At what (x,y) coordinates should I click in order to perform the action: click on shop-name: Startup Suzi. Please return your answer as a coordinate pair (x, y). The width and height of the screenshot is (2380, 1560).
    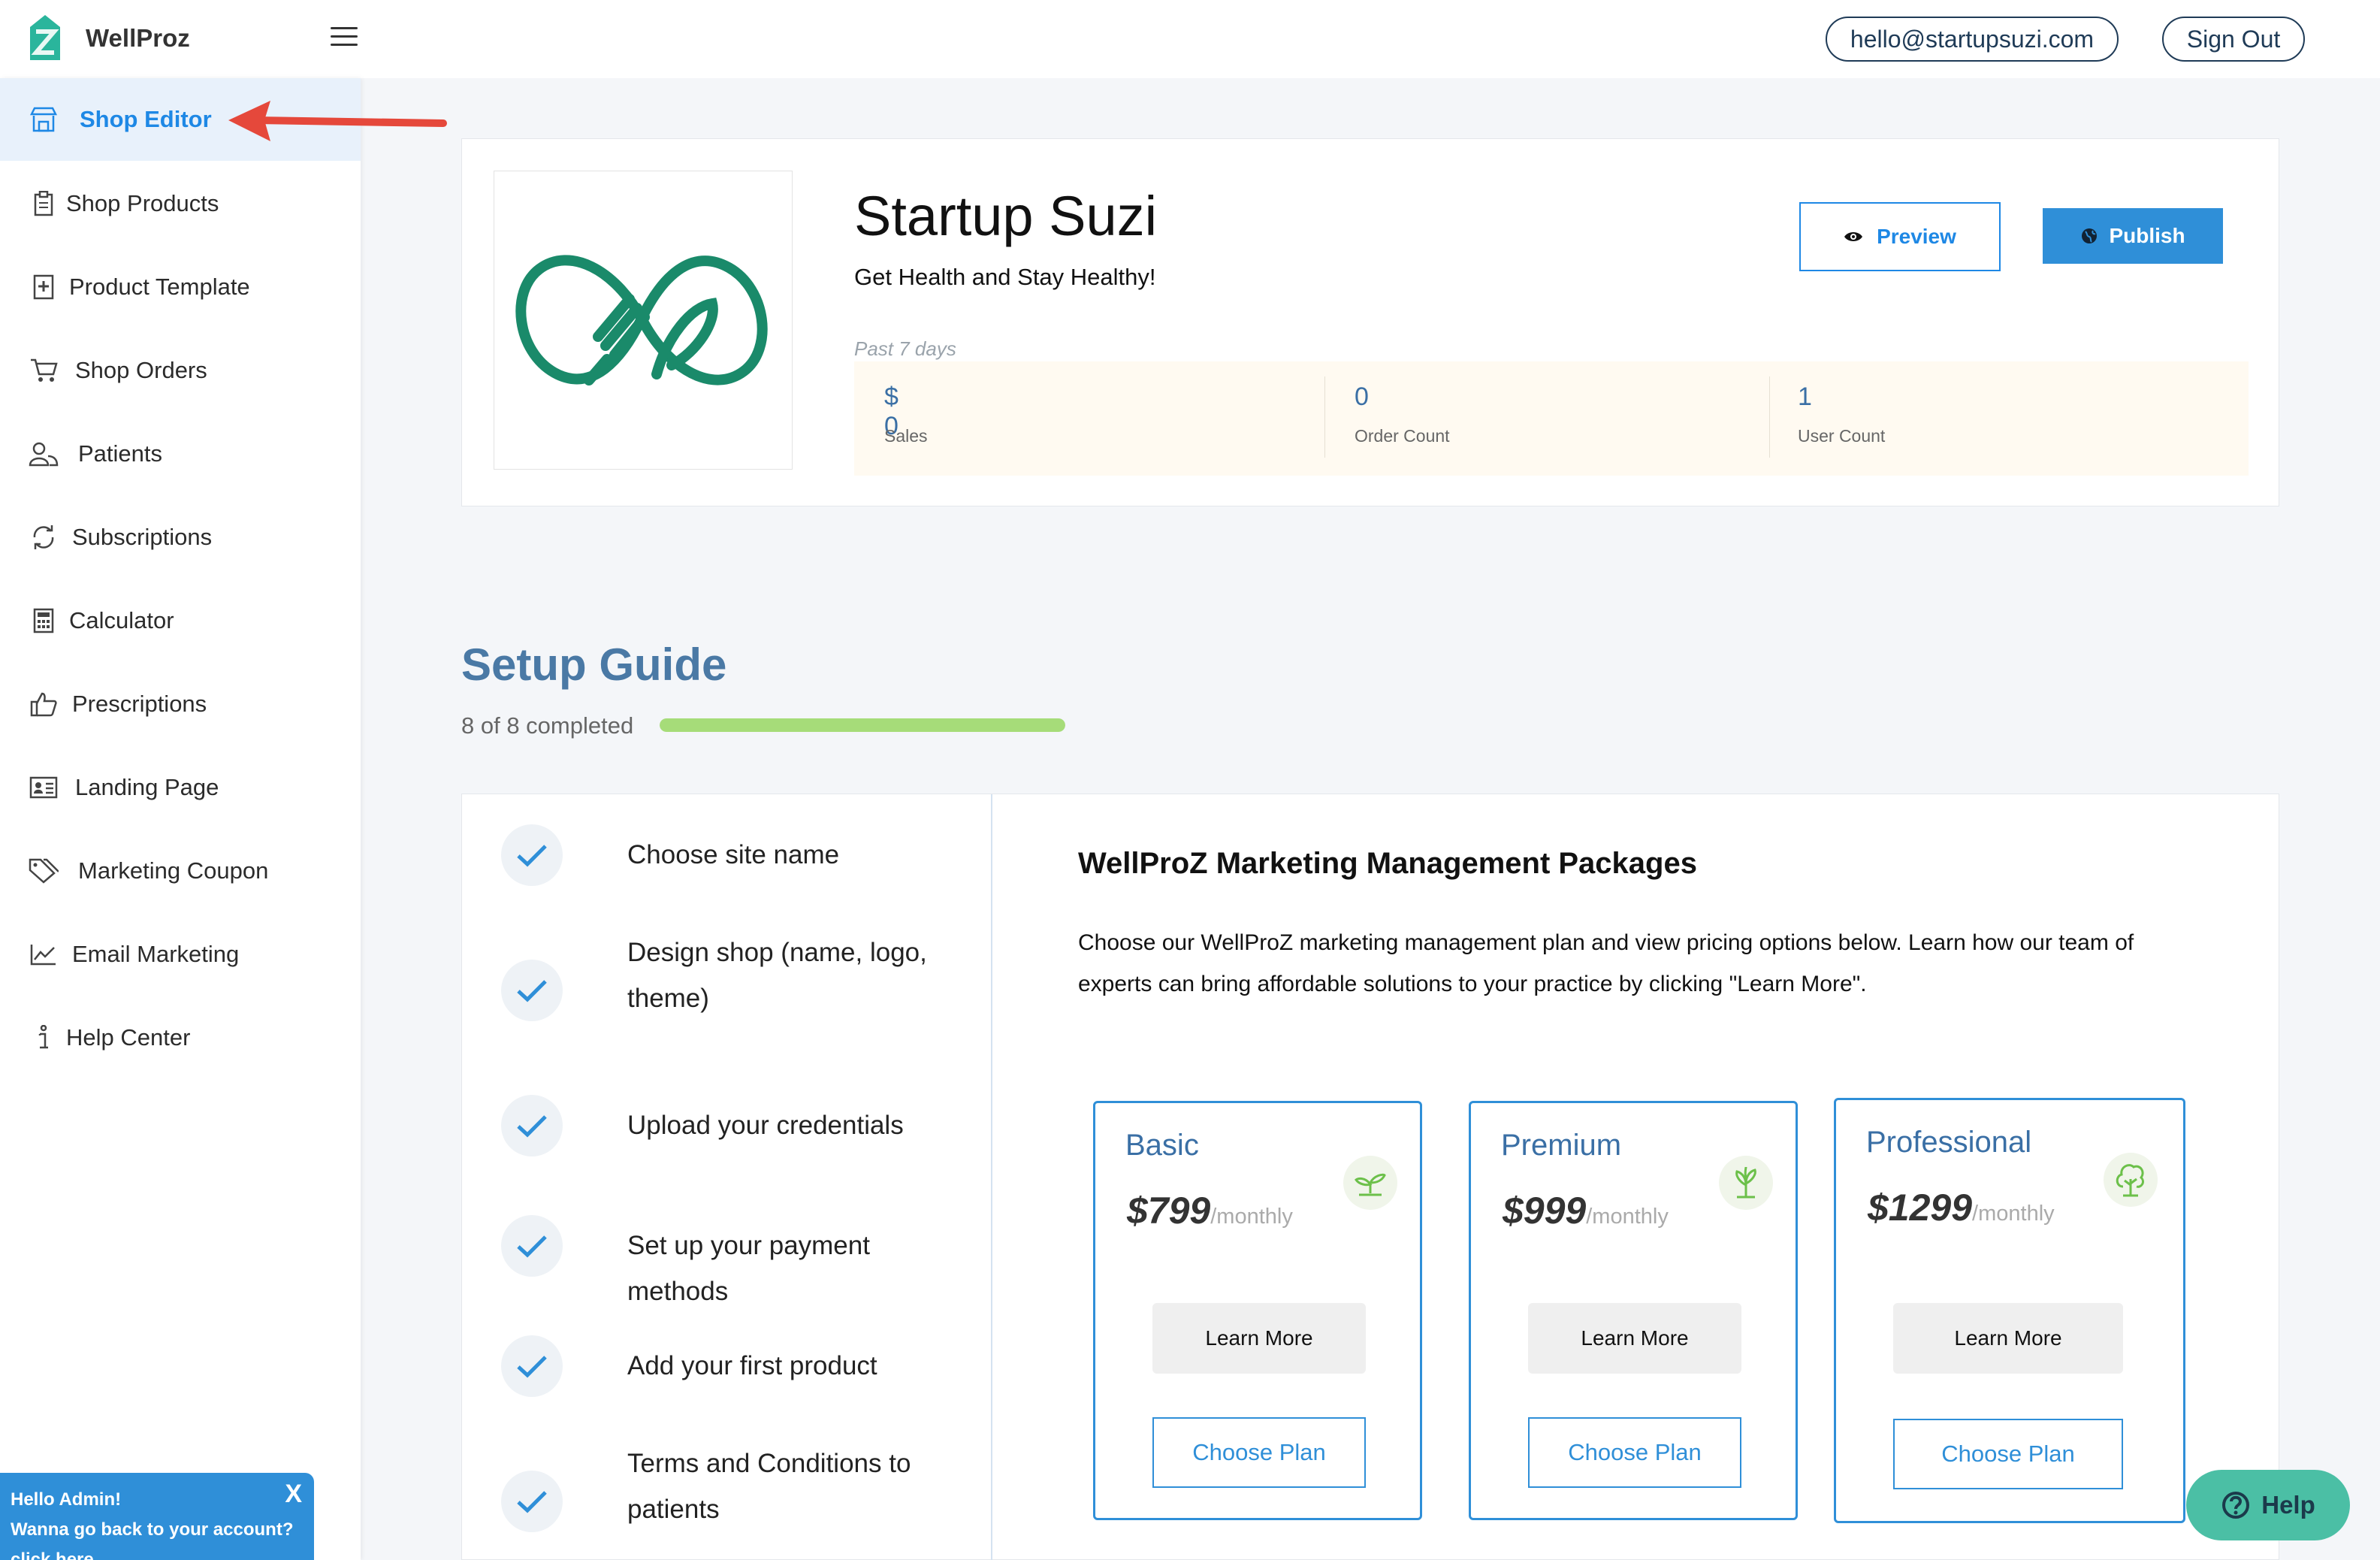
    Looking at the image, I should click on (1006, 216).